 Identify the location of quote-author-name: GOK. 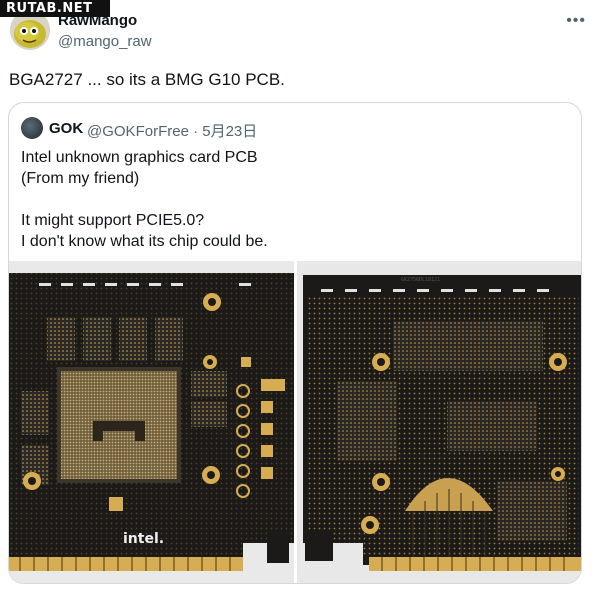
(66, 128).